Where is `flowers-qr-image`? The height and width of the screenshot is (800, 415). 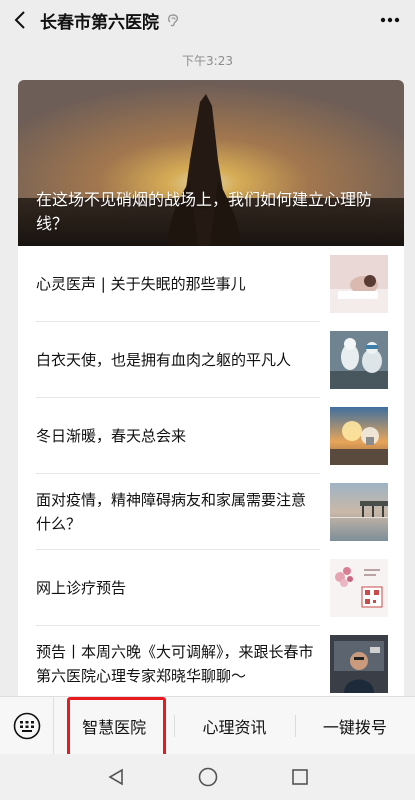
flowers-qr-image is located at coordinates (359, 588).